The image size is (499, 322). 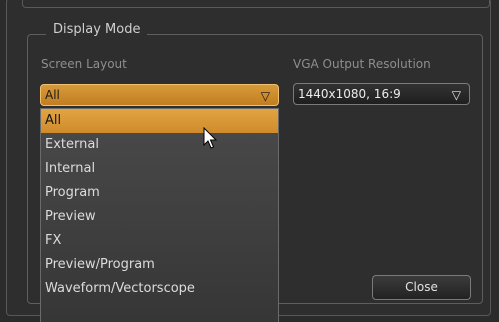 I want to click on dropdown-option-external: External, so click(x=159, y=145).